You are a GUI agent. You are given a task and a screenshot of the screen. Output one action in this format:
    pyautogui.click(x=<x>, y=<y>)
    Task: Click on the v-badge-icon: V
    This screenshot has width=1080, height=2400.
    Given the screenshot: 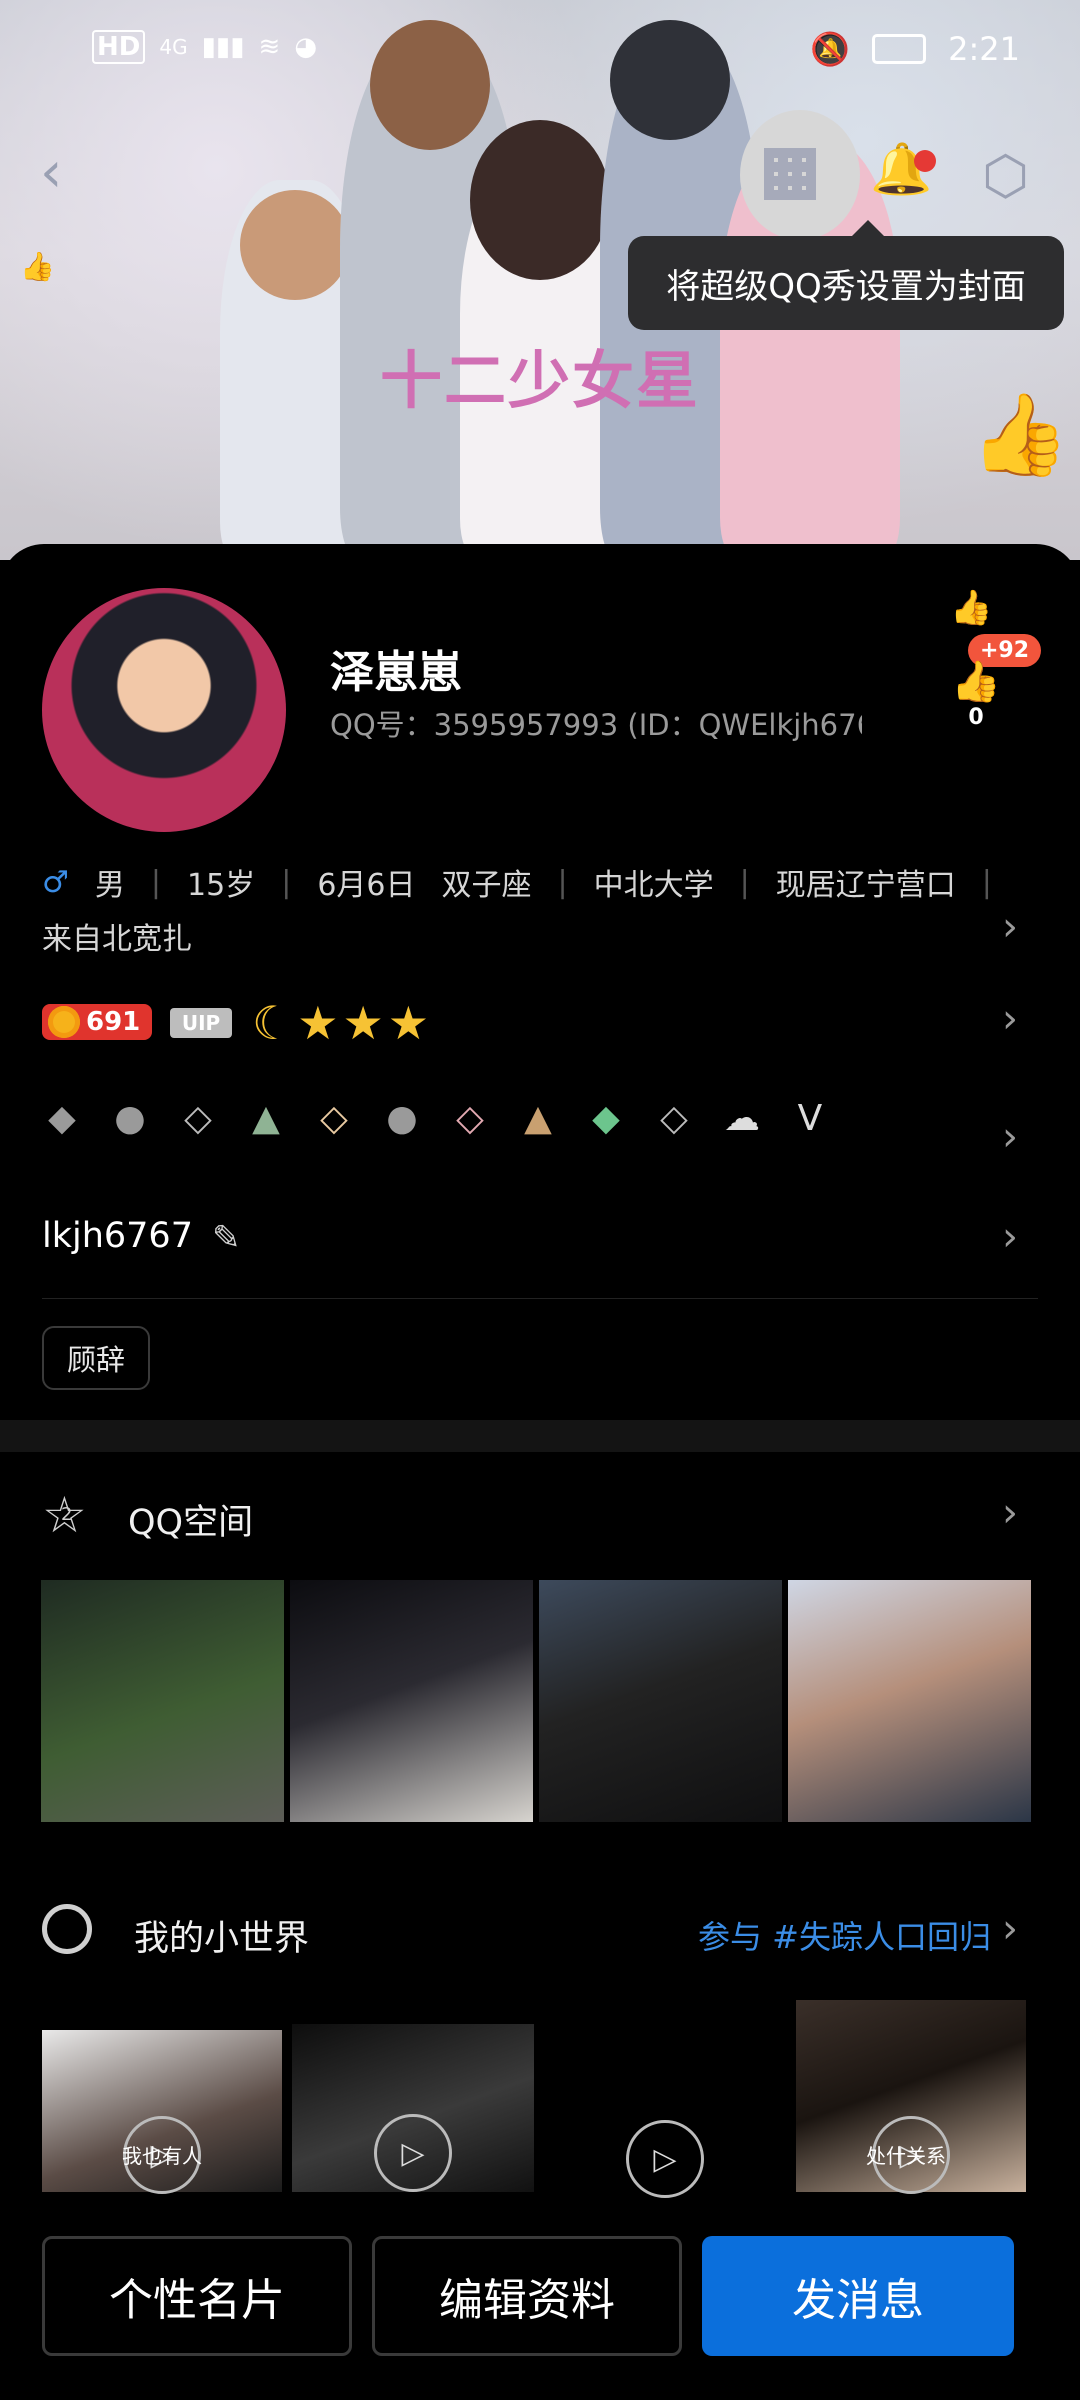 What is the action you would take?
    pyautogui.click(x=810, y=1118)
    